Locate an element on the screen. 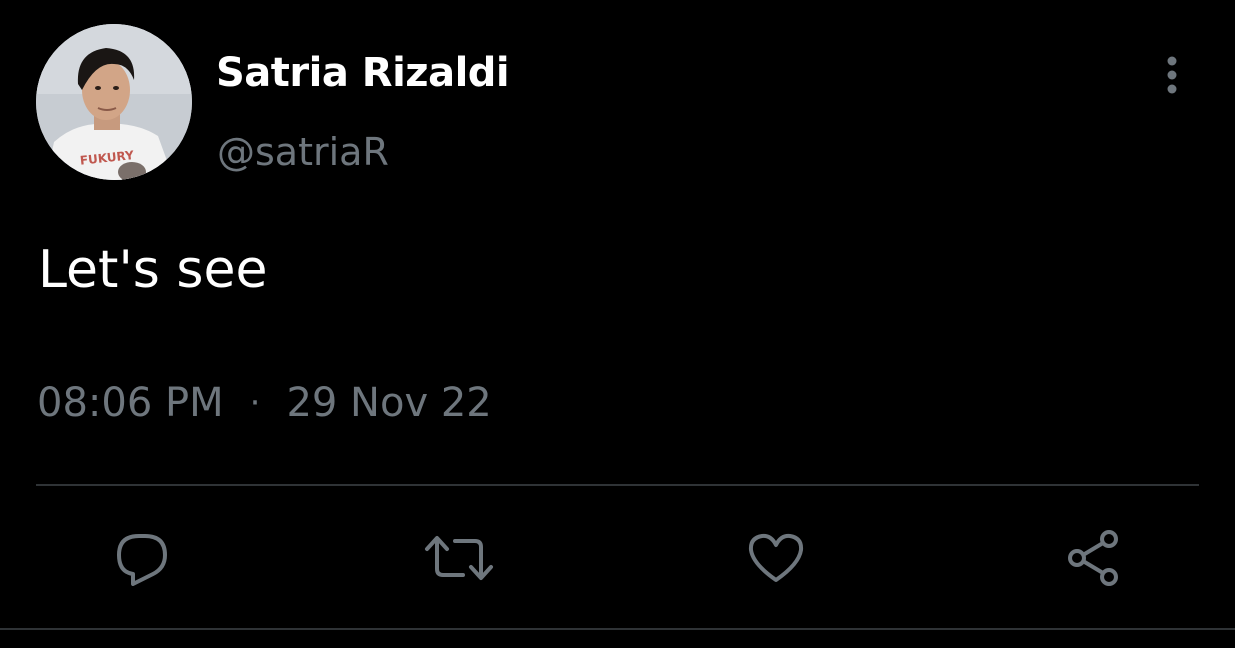  share-icon is located at coordinates (1093, 558).